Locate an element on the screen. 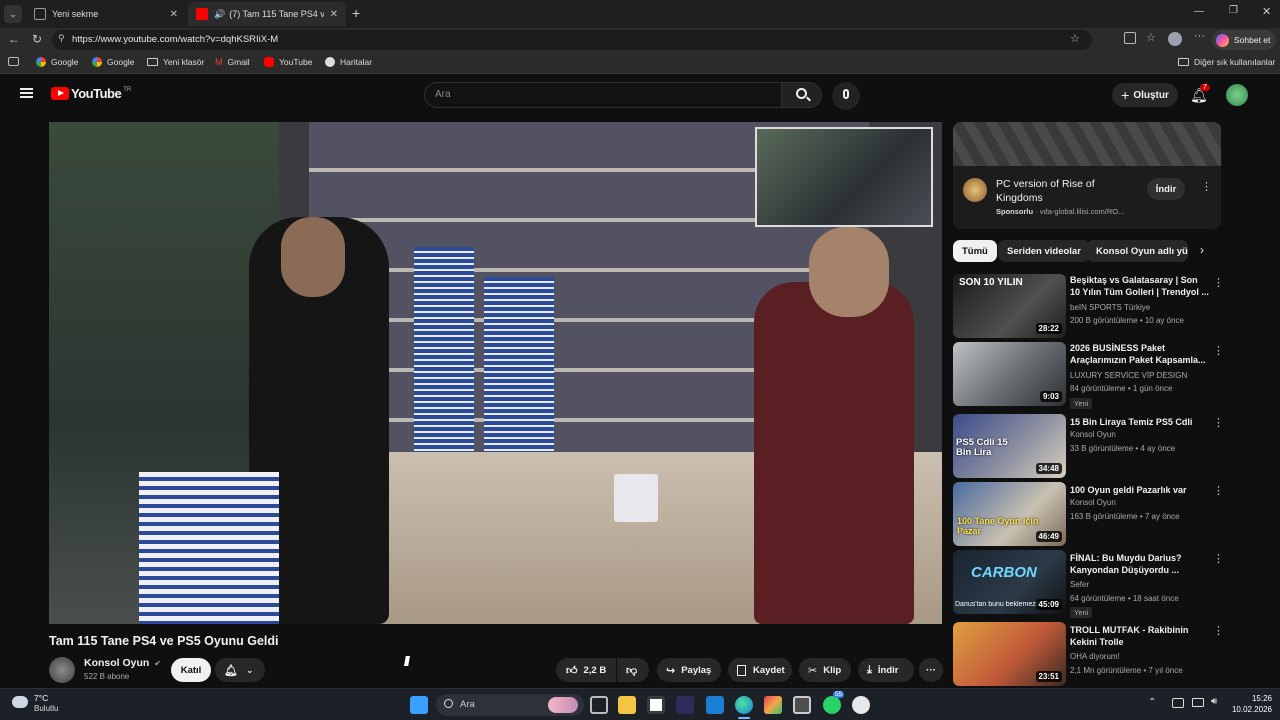  search-button is located at coordinates (802, 95).